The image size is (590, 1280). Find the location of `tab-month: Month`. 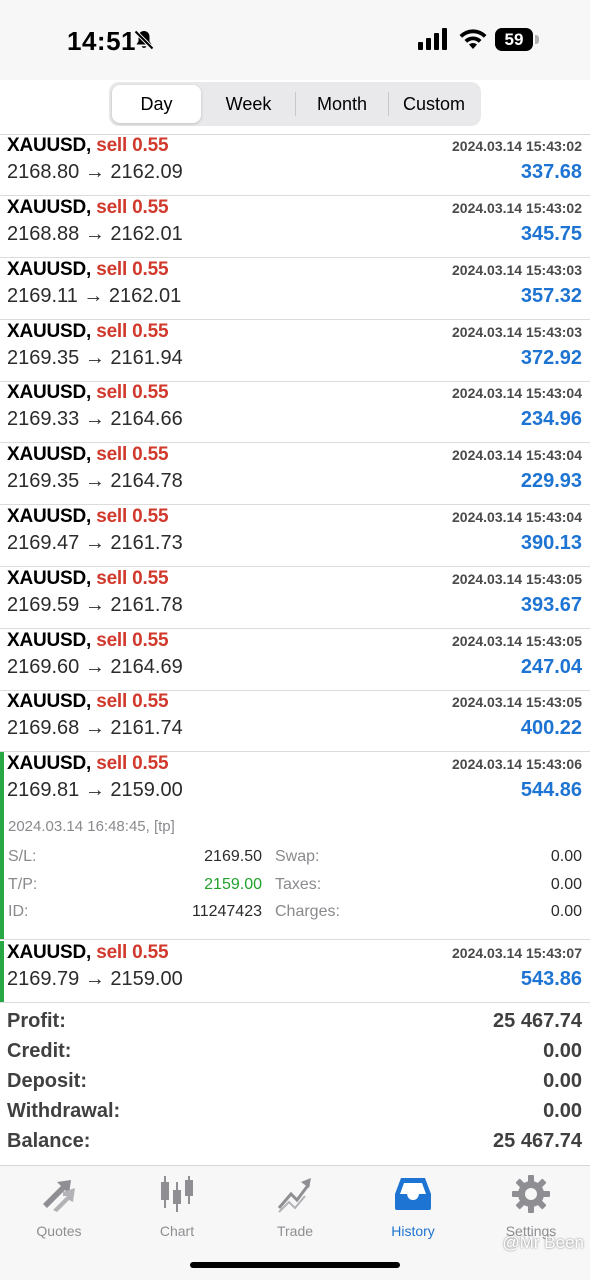

tab-month: Month is located at coordinates (342, 104).